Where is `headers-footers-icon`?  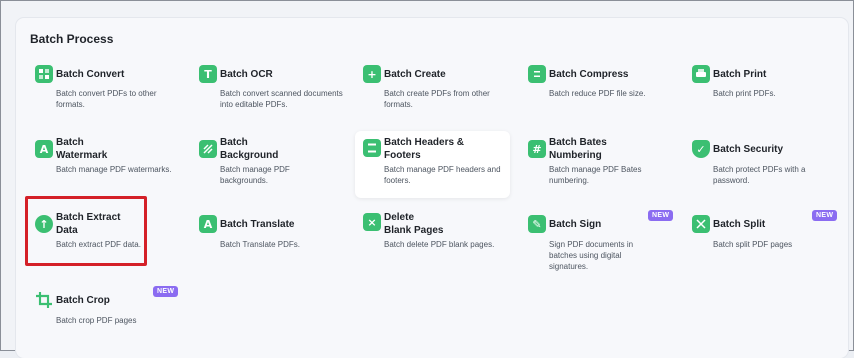 headers-footers-icon is located at coordinates (372, 148).